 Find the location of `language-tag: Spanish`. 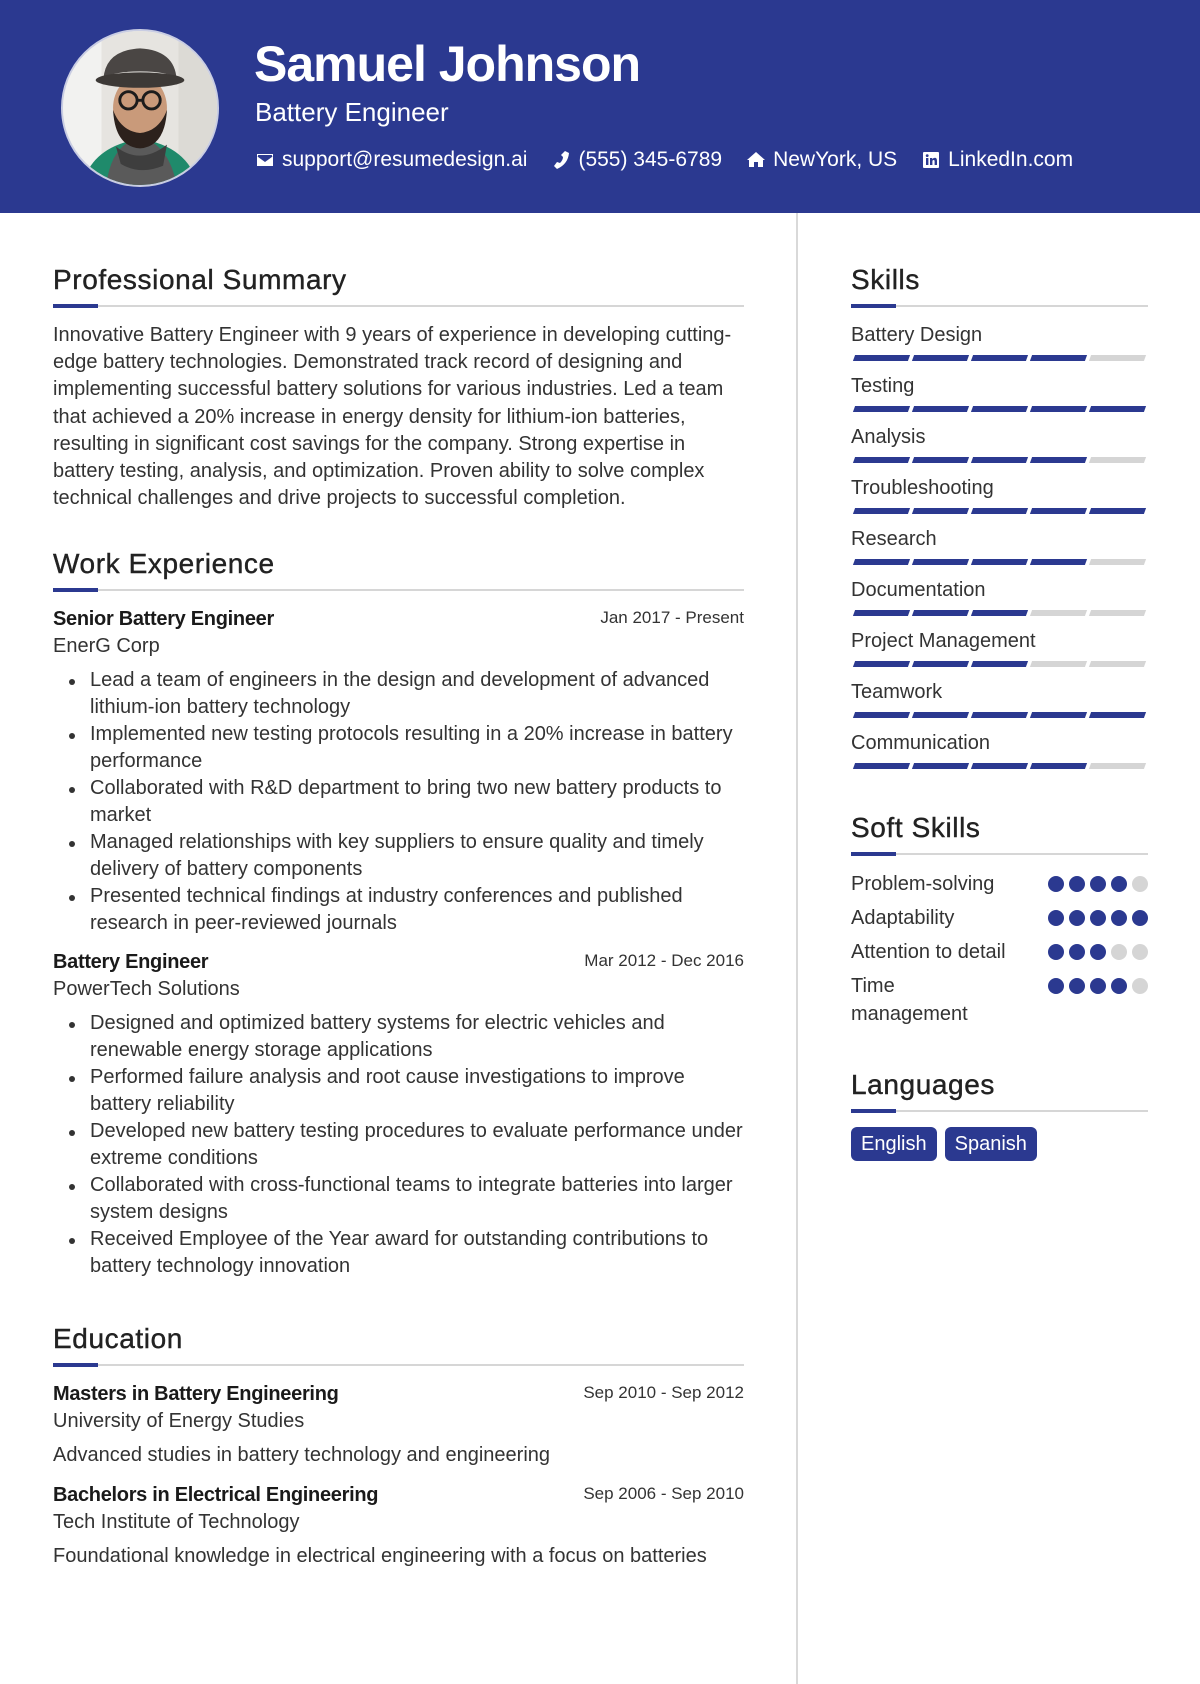

language-tag: Spanish is located at coordinates (990, 1144).